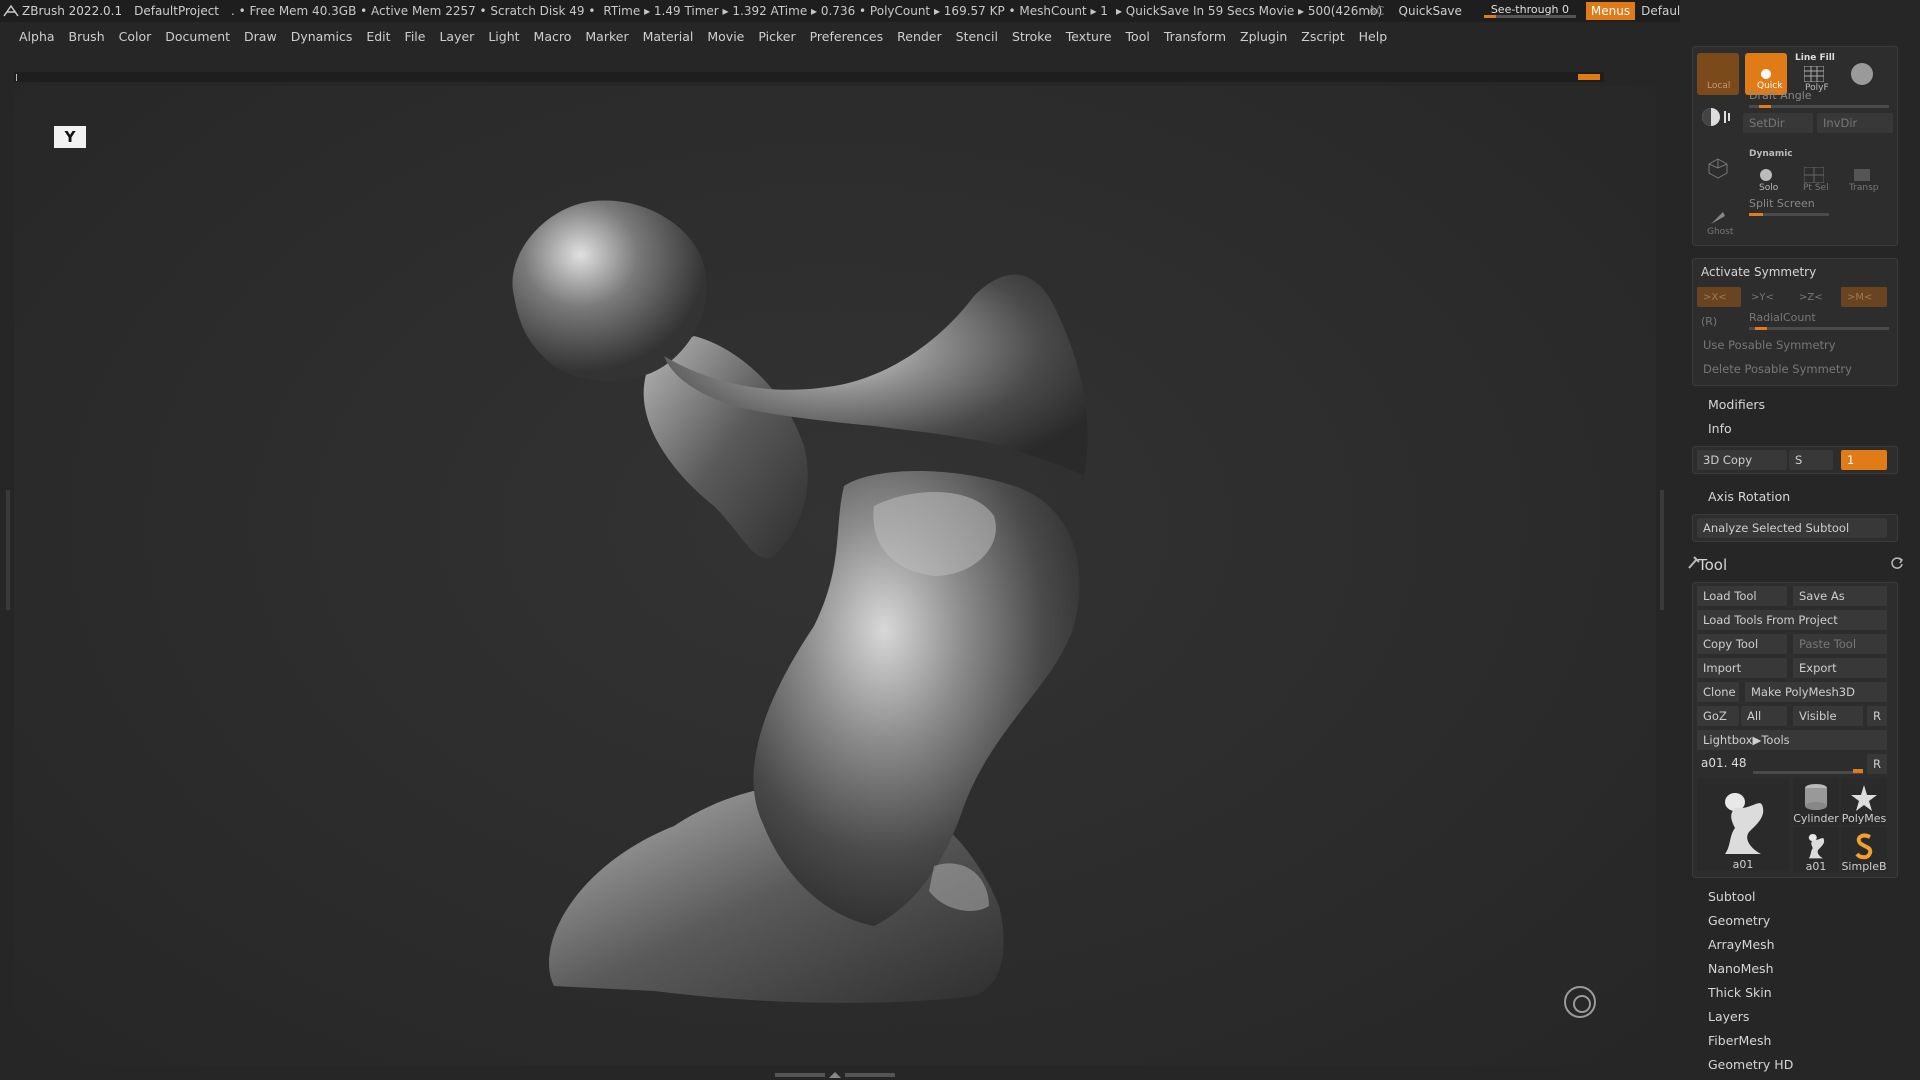 This screenshot has width=1920, height=1080. What do you see at coordinates (1819, 328) in the screenshot?
I see `radial-count-slider` at bounding box center [1819, 328].